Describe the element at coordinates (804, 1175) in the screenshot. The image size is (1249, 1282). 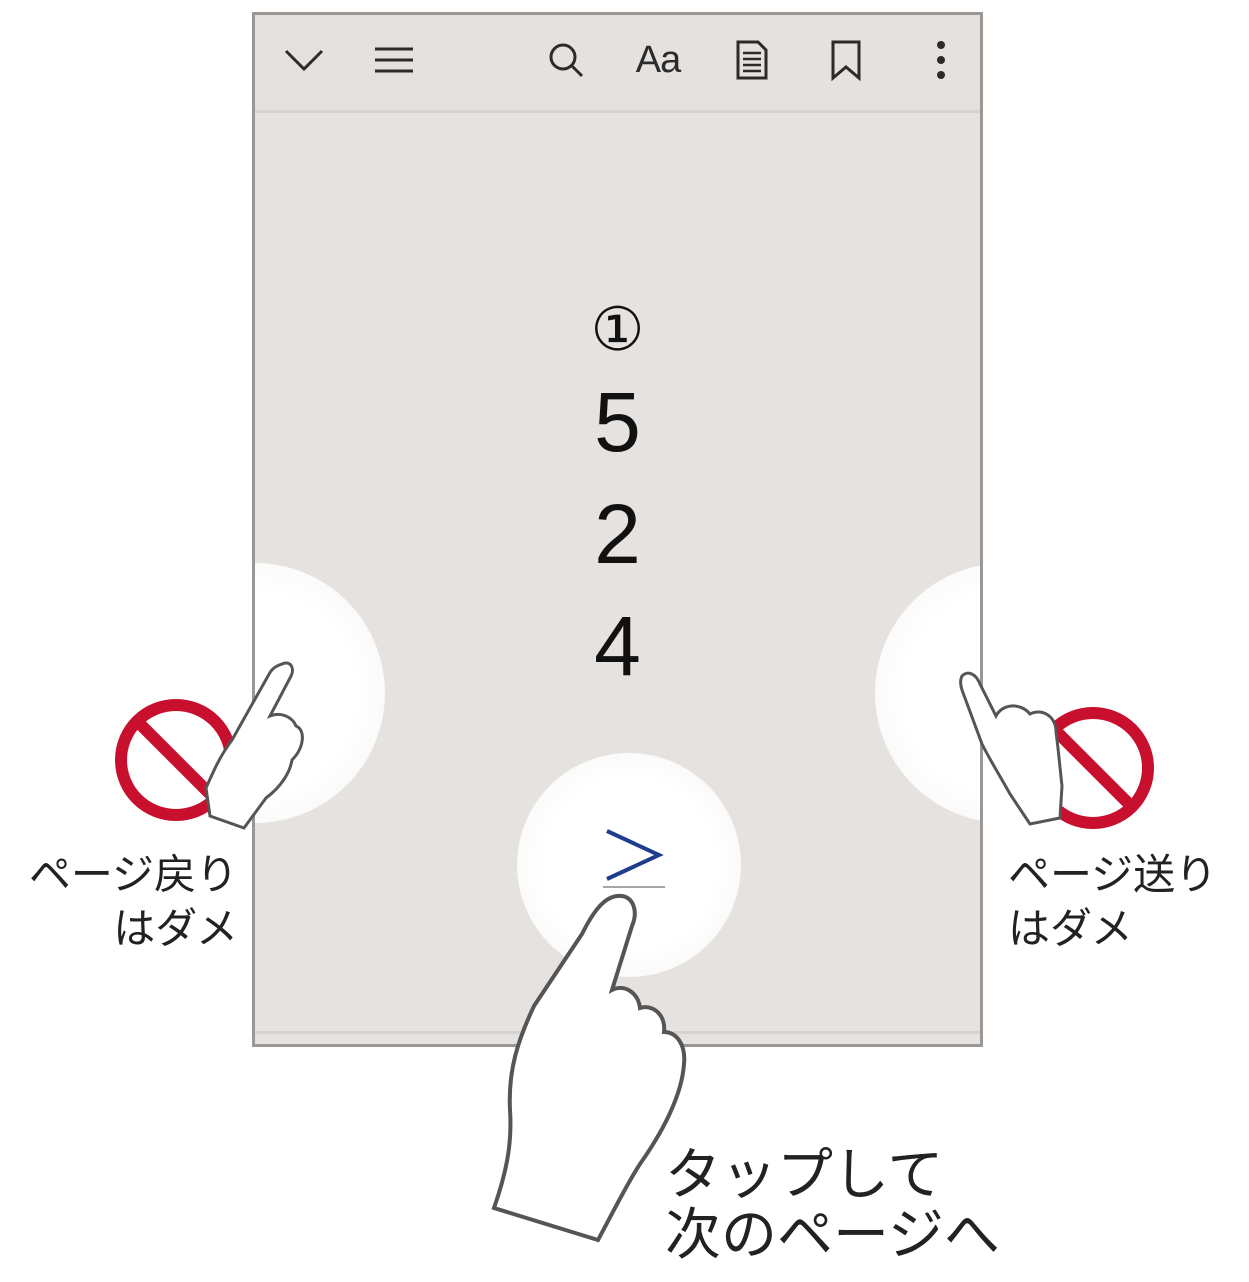
I see `tap-instruction-line1: タップして` at that location.